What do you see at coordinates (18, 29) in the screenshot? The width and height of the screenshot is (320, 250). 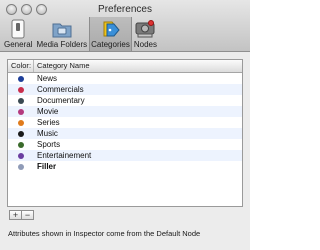 I see `switch-icon` at bounding box center [18, 29].